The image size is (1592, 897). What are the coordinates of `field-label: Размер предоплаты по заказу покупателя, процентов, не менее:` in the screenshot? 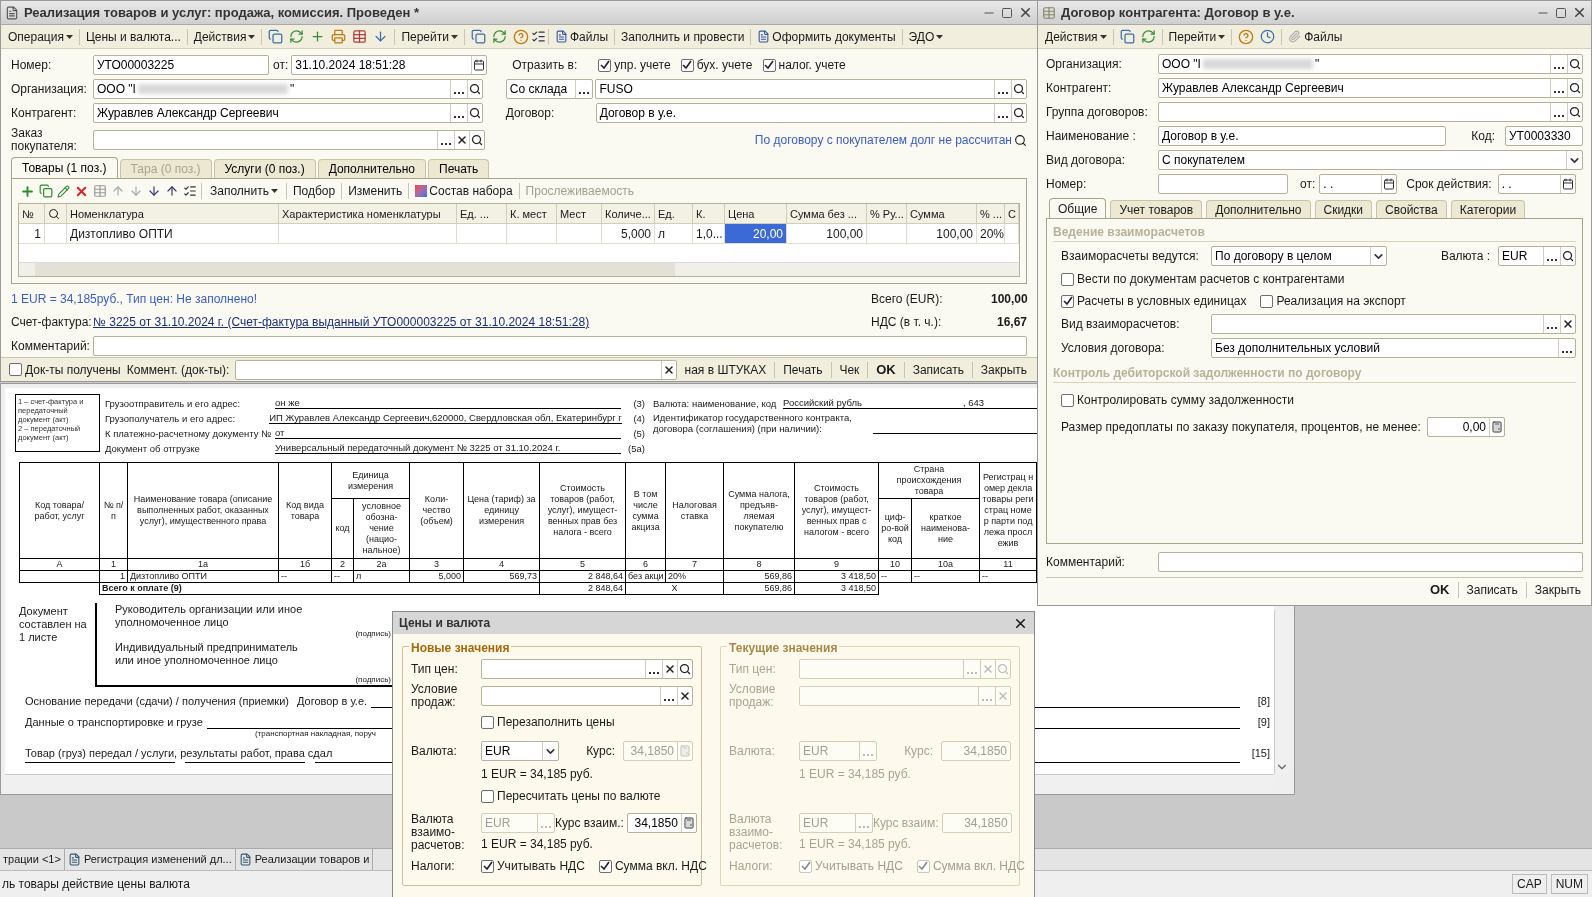 It's located at (1241, 427).